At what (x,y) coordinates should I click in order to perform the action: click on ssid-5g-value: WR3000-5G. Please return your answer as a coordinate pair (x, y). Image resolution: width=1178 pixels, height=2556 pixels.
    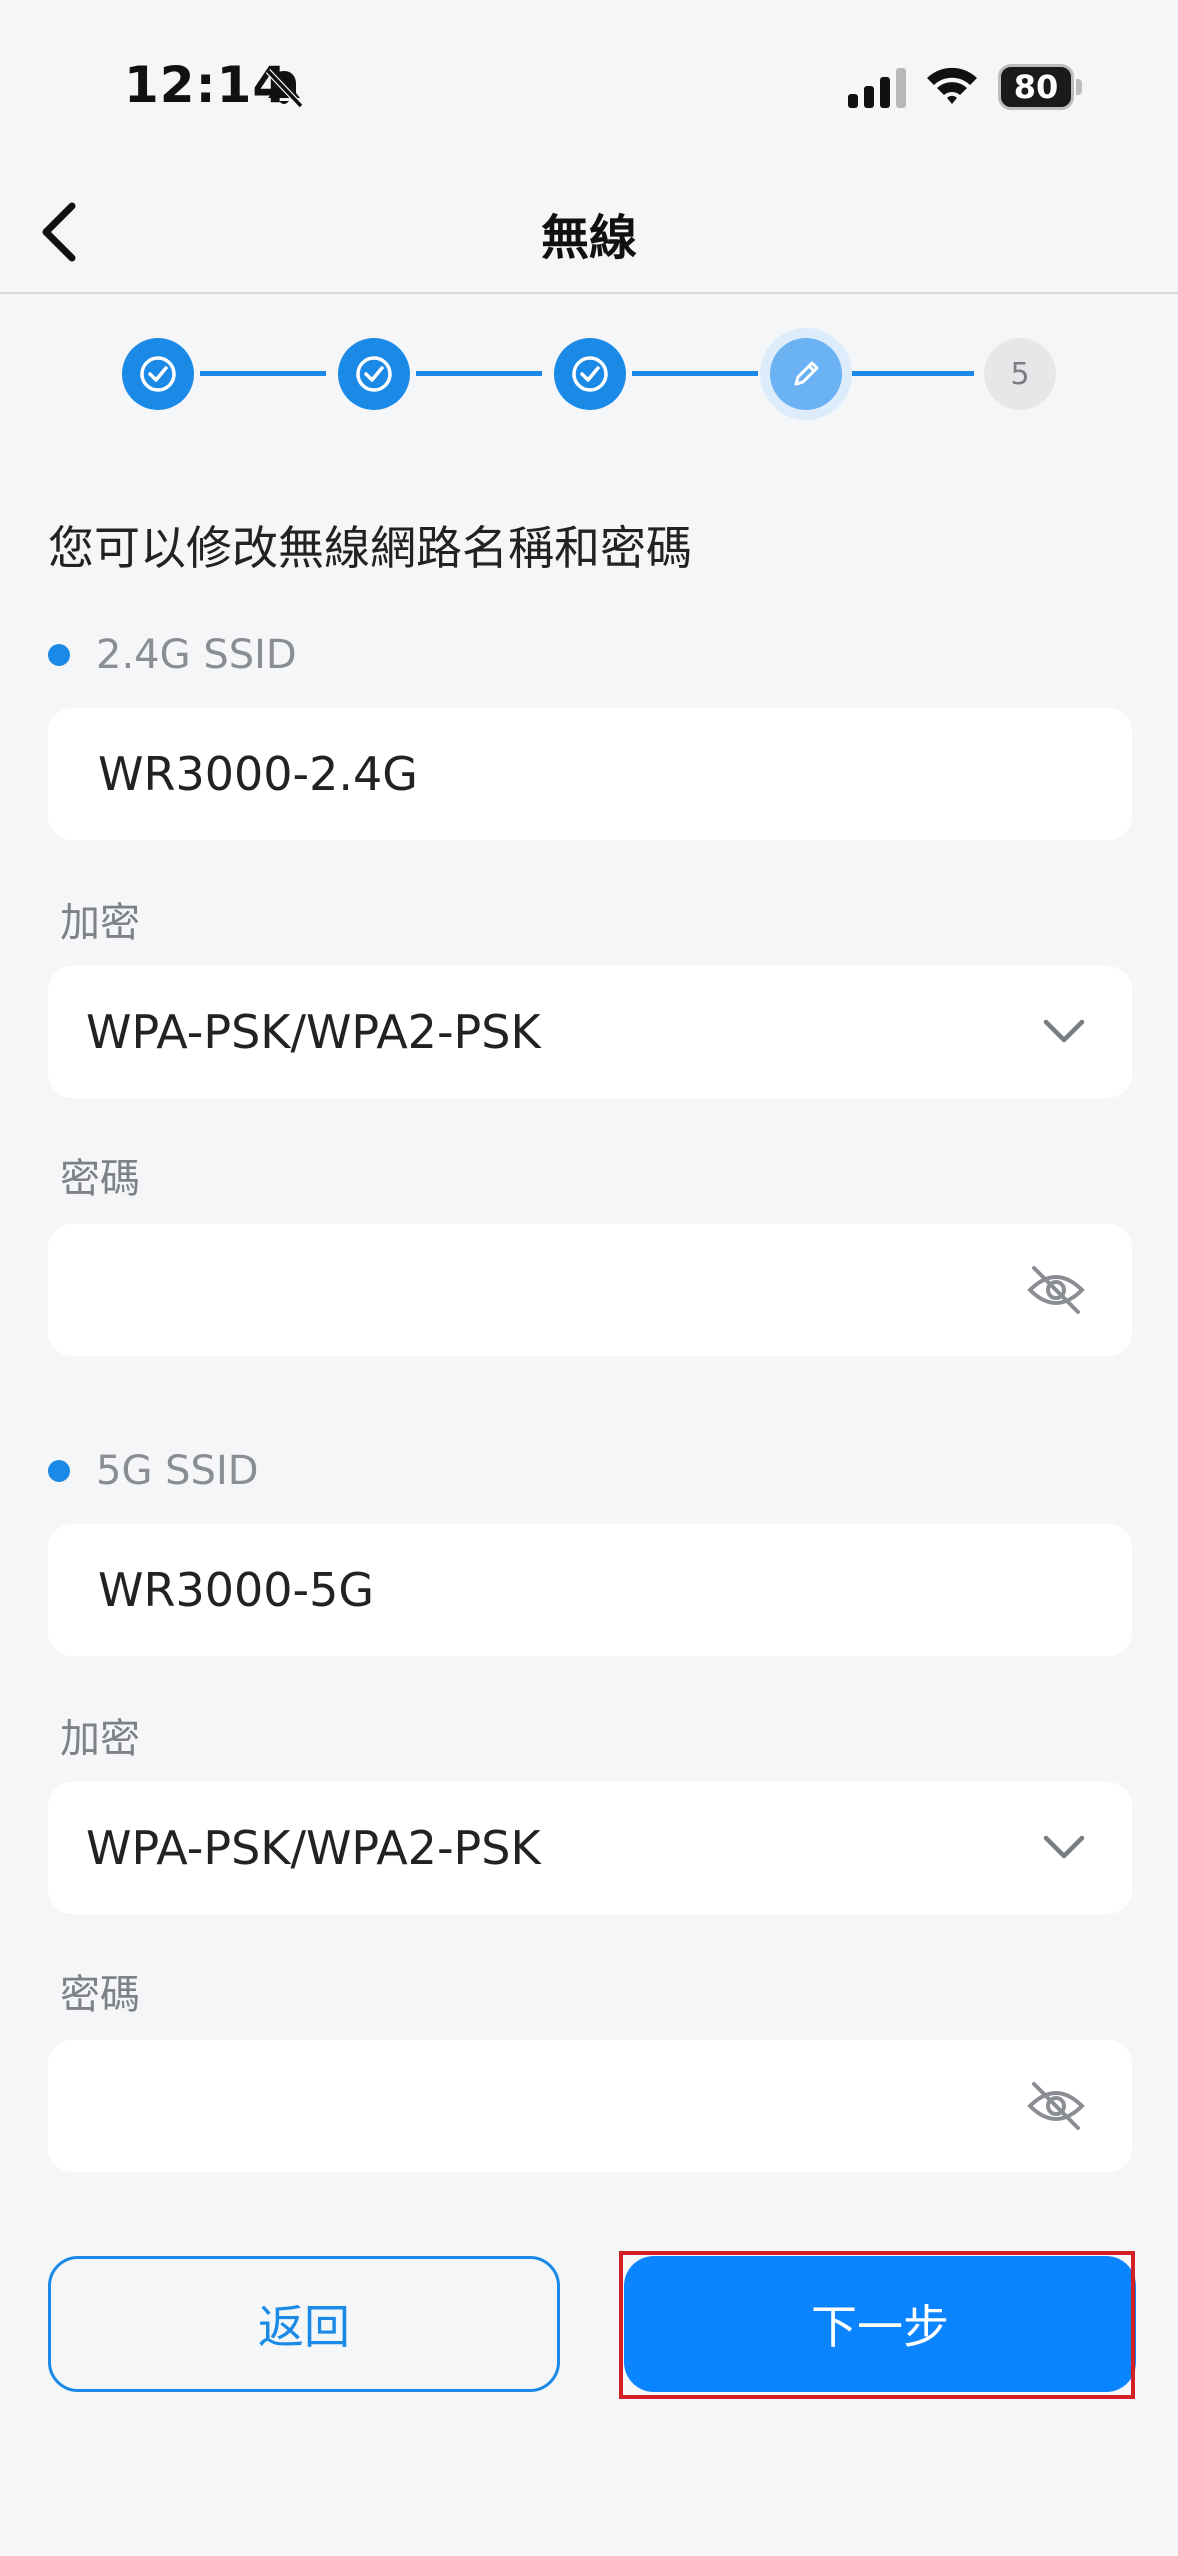
    Looking at the image, I should click on (236, 1590).